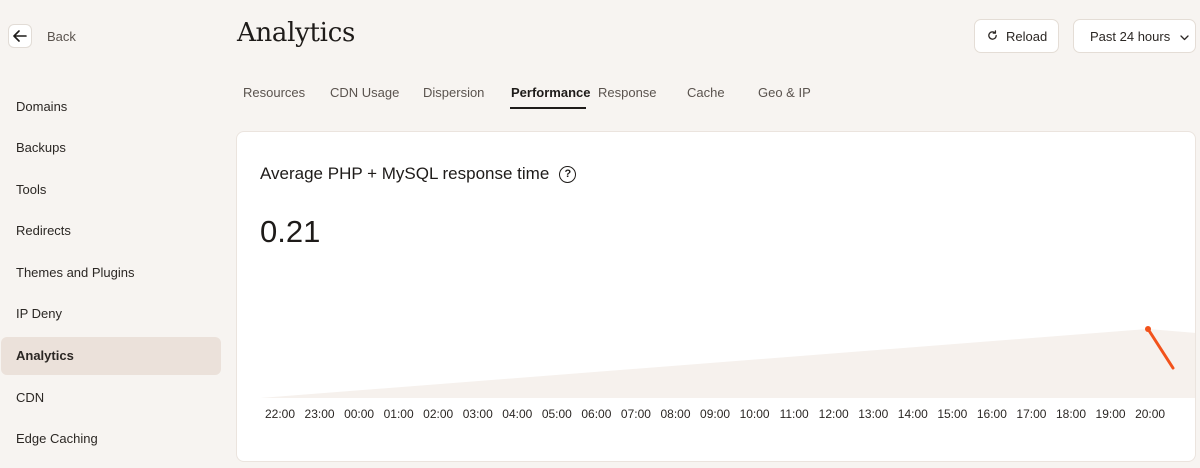  What do you see at coordinates (548, 97) in the screenshot?
I see `tab-performance: Performance` at bounding box center [548, 97].